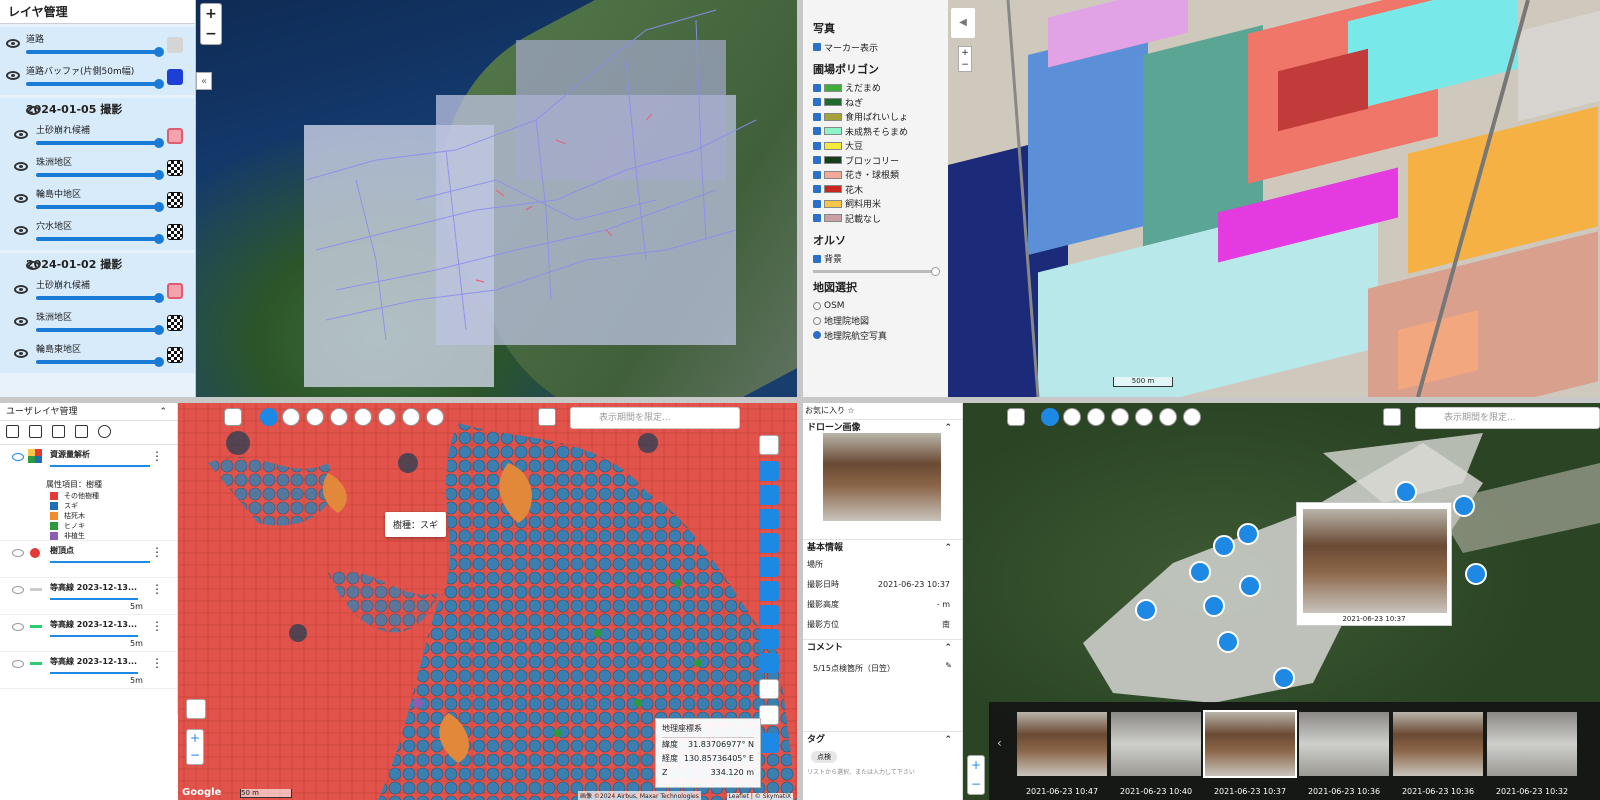 The width and height of the screenshot is (1600, 800). Describe the element at coordinates (1050, 417) in the screenshot. I see `info-button` at that location.